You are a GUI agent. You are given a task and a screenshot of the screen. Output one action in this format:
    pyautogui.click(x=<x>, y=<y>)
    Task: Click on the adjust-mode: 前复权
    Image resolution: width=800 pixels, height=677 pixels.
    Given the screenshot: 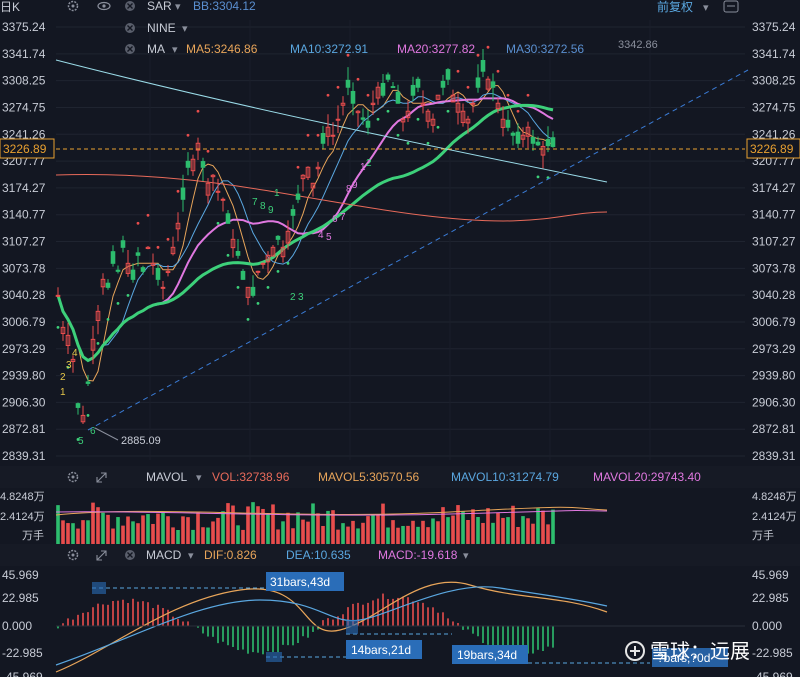 What is the action you would take?
    pyautogui.click(x=675, y=7)
    